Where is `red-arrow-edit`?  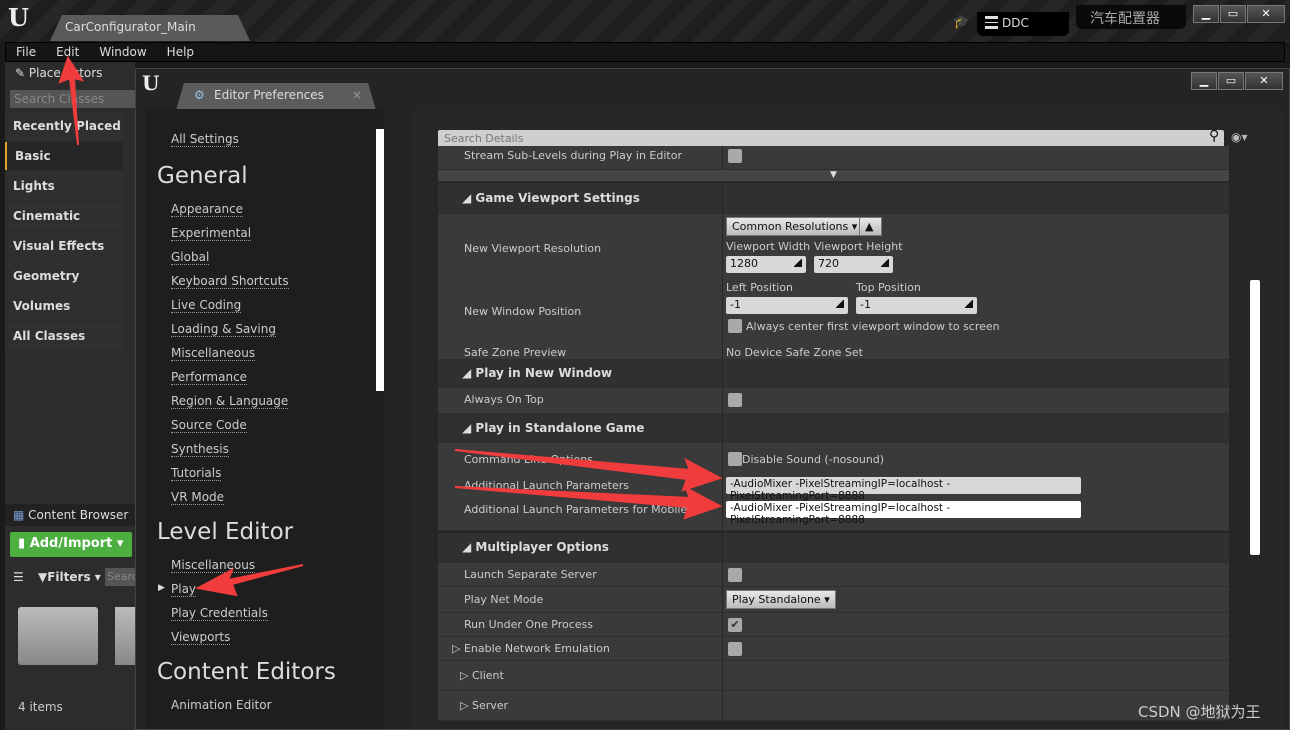
red-arrow-edit is located at coordinates (71, 100).